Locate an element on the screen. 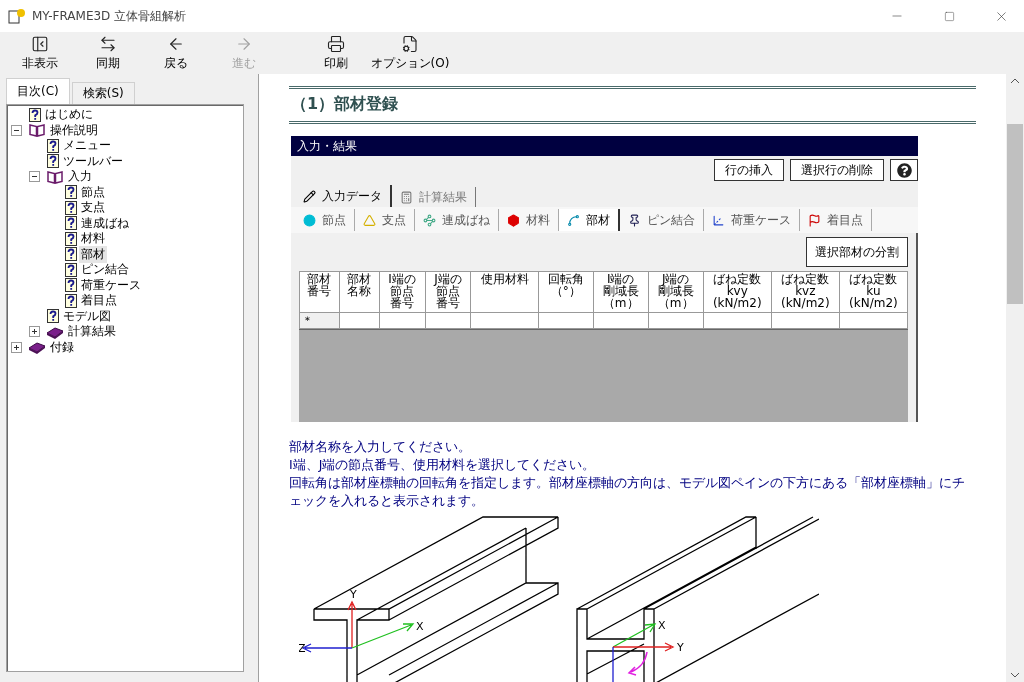  pencil-icon is located at coordinates (309, 196).